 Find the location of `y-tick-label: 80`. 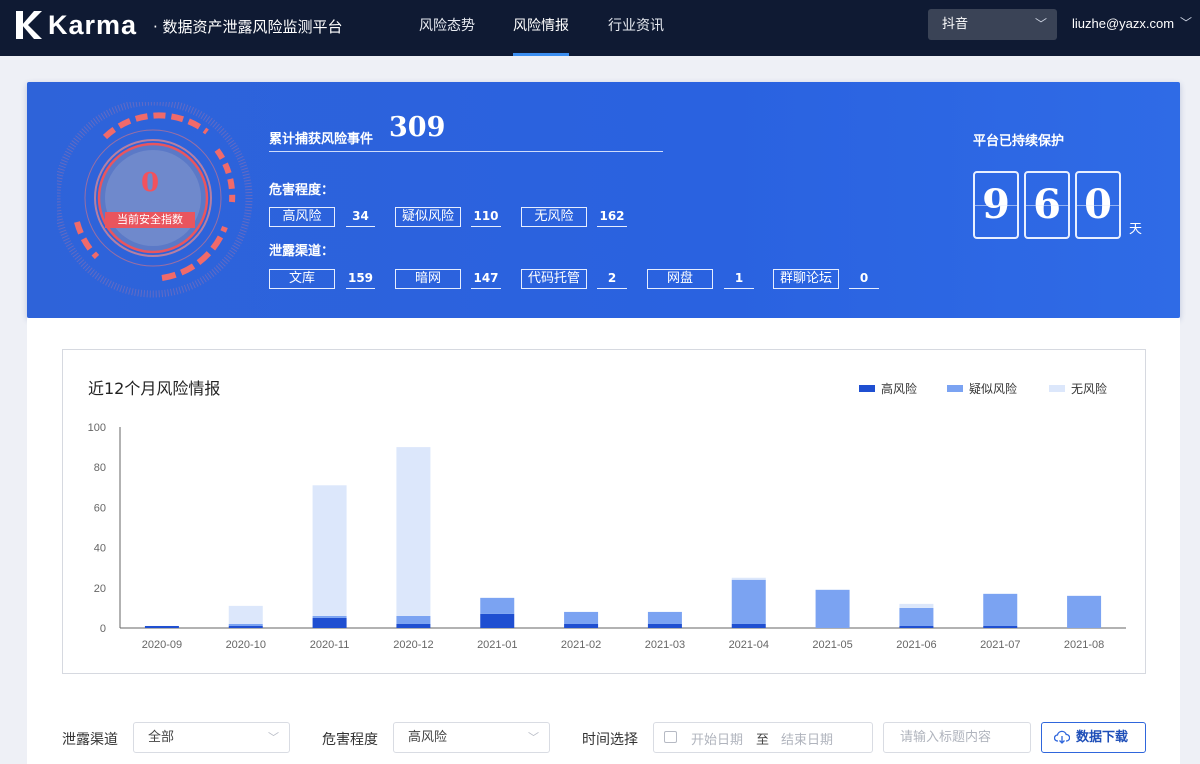

y-tick-label: 80 is located at coordinates (100, 468).